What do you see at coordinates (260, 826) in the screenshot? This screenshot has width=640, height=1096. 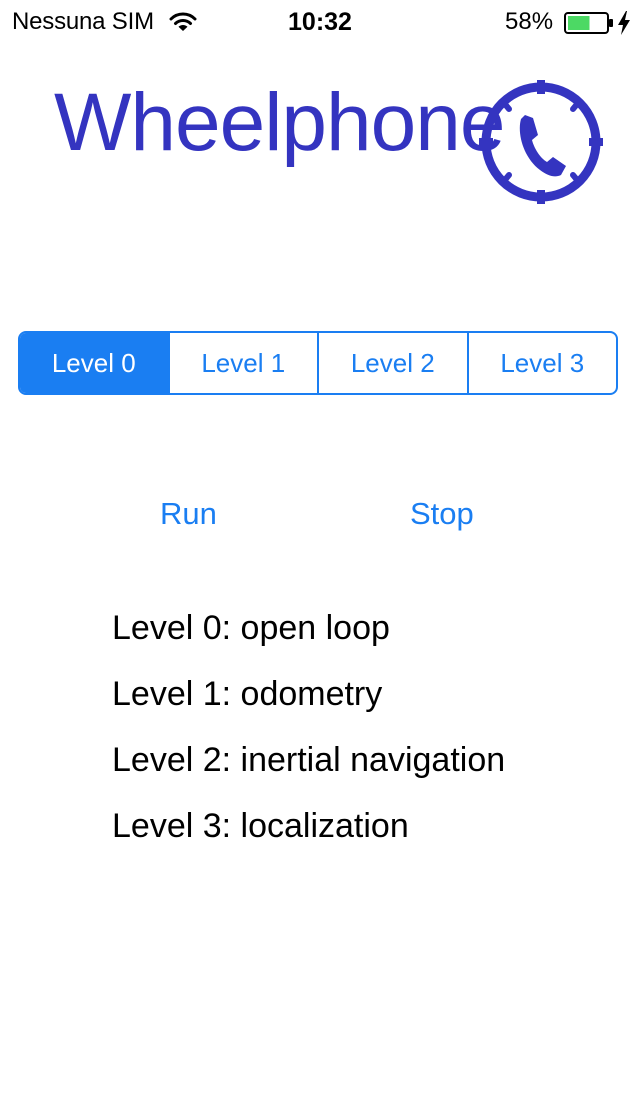 I see `level-description-3: Level 3: localization` at bounding box center [260, 826].